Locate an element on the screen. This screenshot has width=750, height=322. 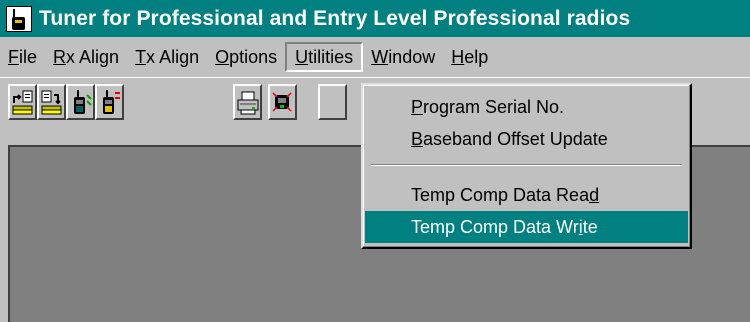
folder-open-icon is located at coordinates (22, 102).